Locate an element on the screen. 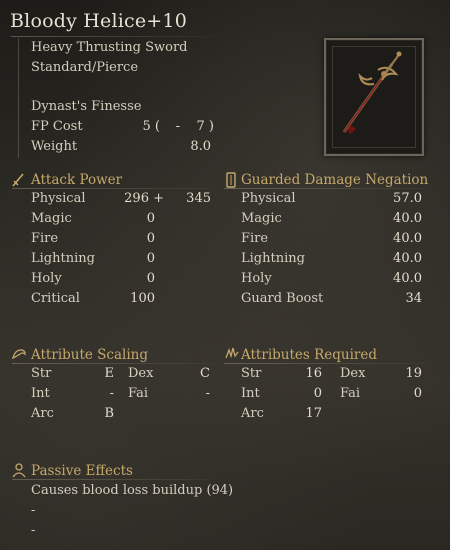  required-heading: Attributes Required is located at coordinates (309, 355).